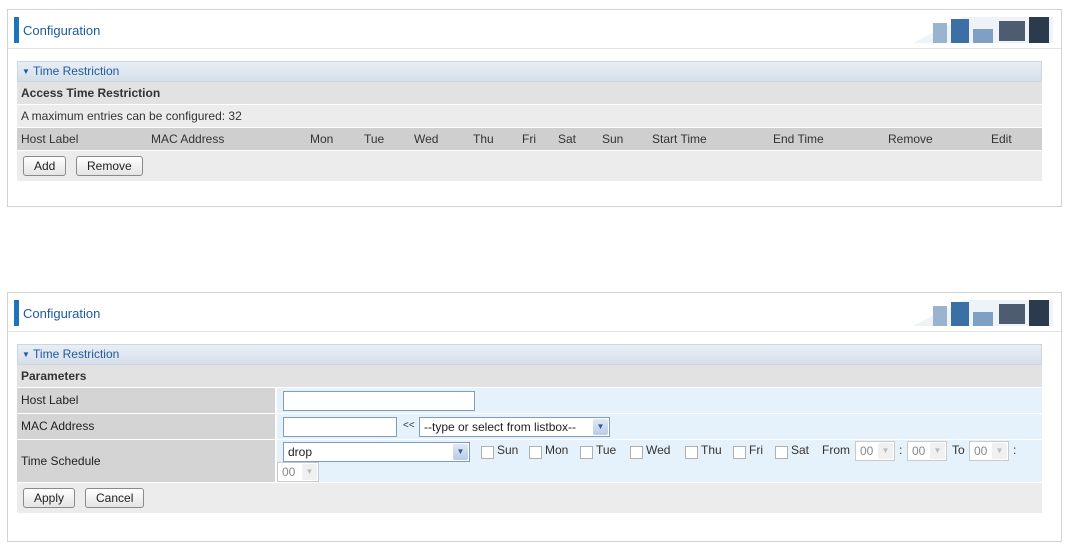 The image size is (1067, 549). Describe the element at coordinates (1015, 450) in the screenshot. I see `to-colon: :` at that location.